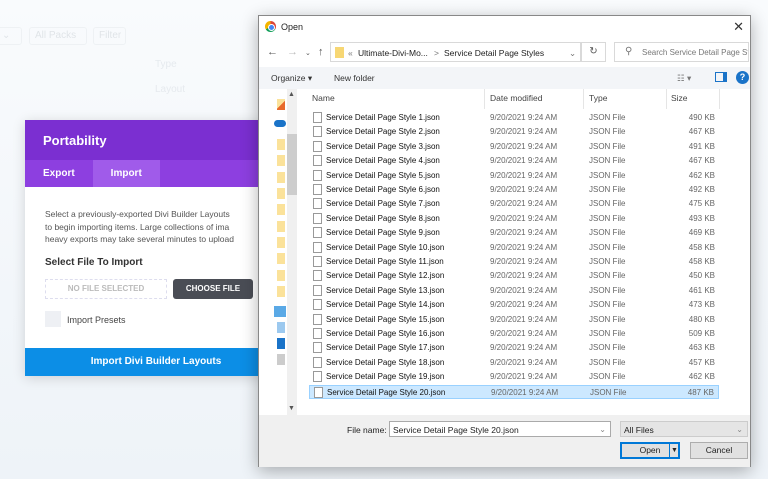 The height and width of the screenshot is (479, 768). I want to click on scroll-up-icon: ▲, so click(291, 94).